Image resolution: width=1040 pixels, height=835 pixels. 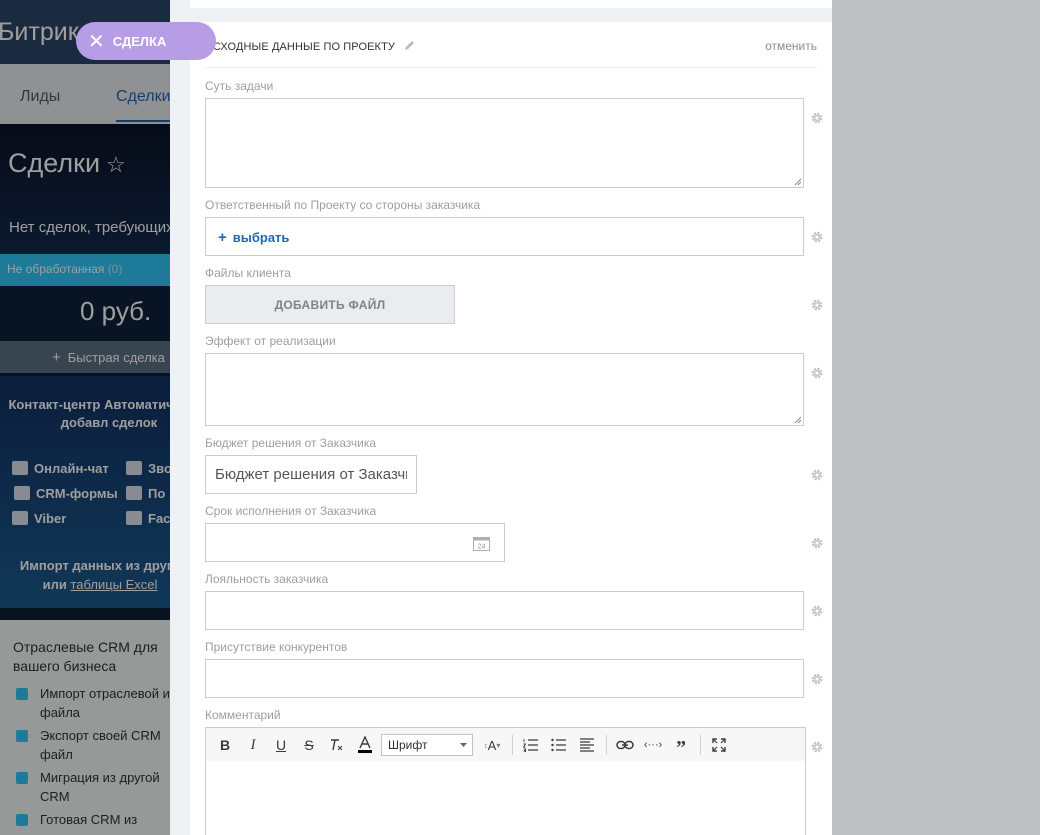 I want to click on section-title: ИСХОДНЫЕ ДАННЫЕ ПО ПРОЕКТУ, so click(x=310, y=46).